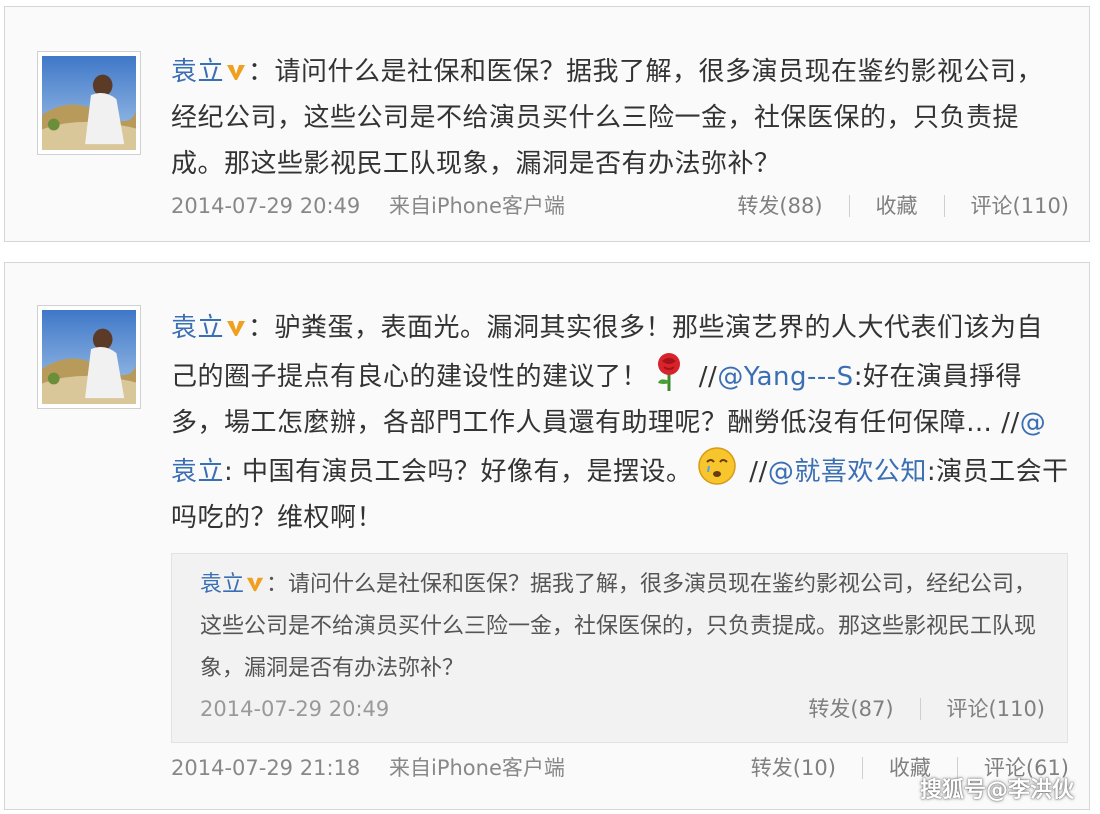  I want to click on quoted-timestamp: 2014-07-29 20:49, so click(294, 709).